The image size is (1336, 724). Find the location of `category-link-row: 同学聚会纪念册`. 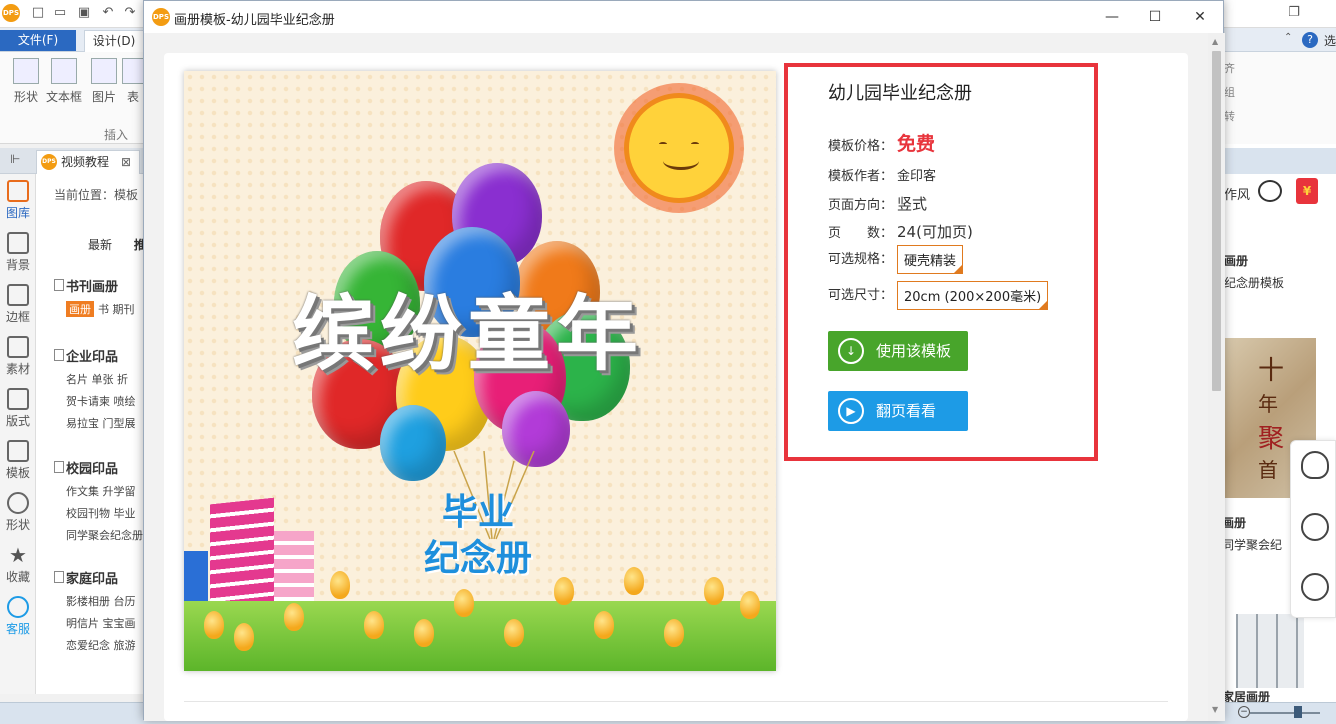

category-link-row: 同学聚会纪念册 is located at coordinates (100, 535).